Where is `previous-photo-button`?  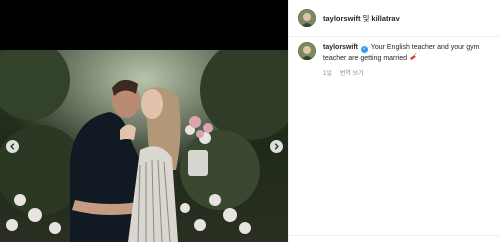
previous-photo-button is located at coordinates (12, 146).